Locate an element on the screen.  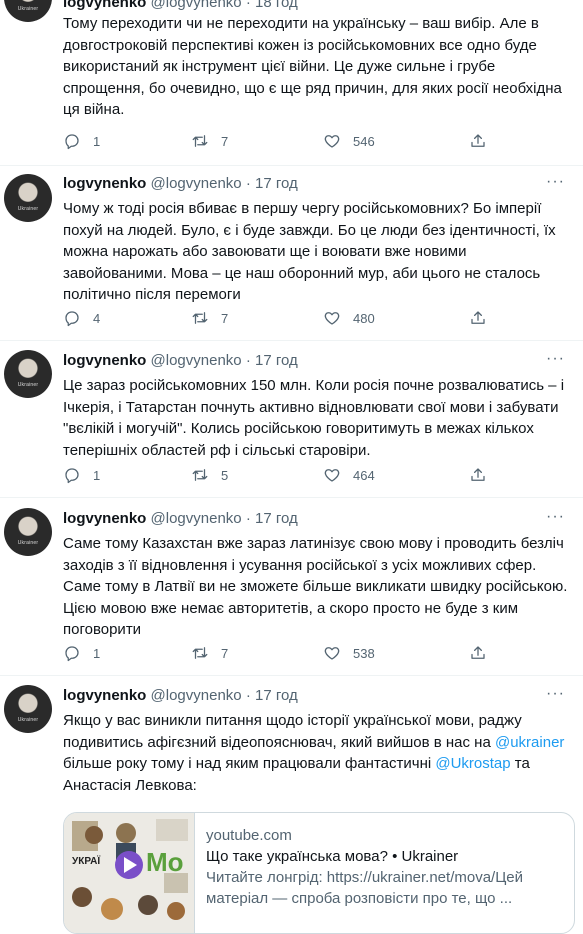
tweet-header: logvynenko @logvynenko · 18 год is located at coordinates (180, 5).